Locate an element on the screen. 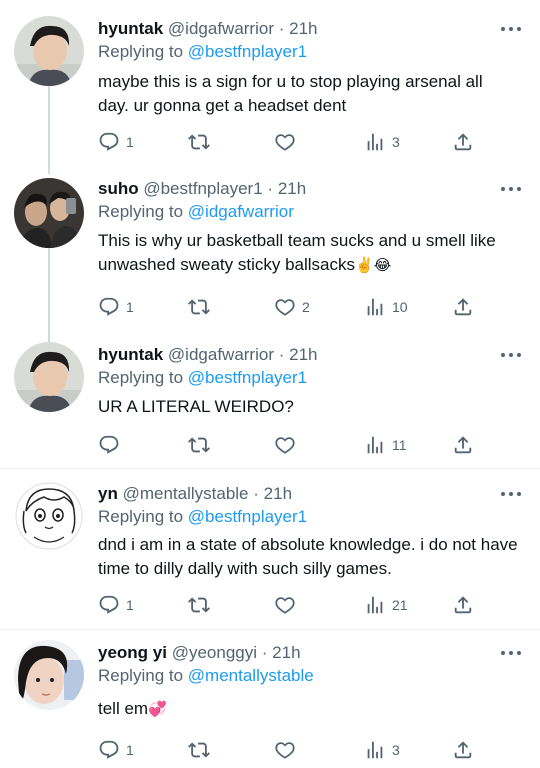  mention-link: @idgafwarrior is located at coordinates (241, 211).